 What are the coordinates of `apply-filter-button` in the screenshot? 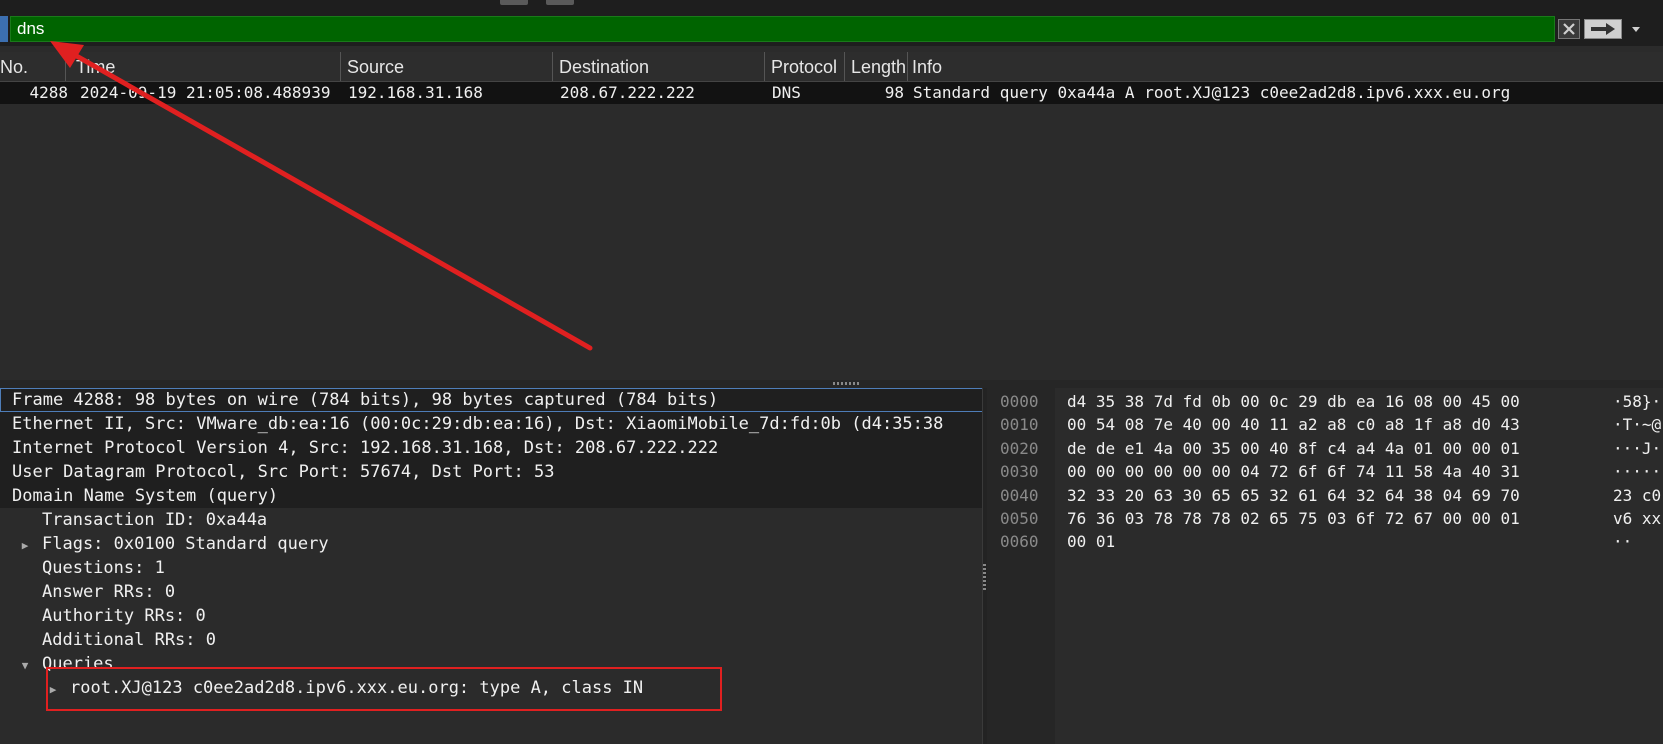 It's located at (1603, 29).